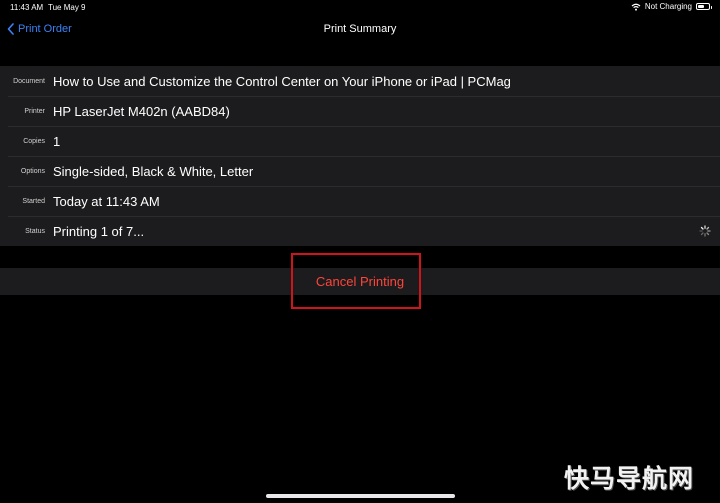  I want to click on summary-row-printer: Printer HP LaserJet M402n (AABD84), so click(360, 111).